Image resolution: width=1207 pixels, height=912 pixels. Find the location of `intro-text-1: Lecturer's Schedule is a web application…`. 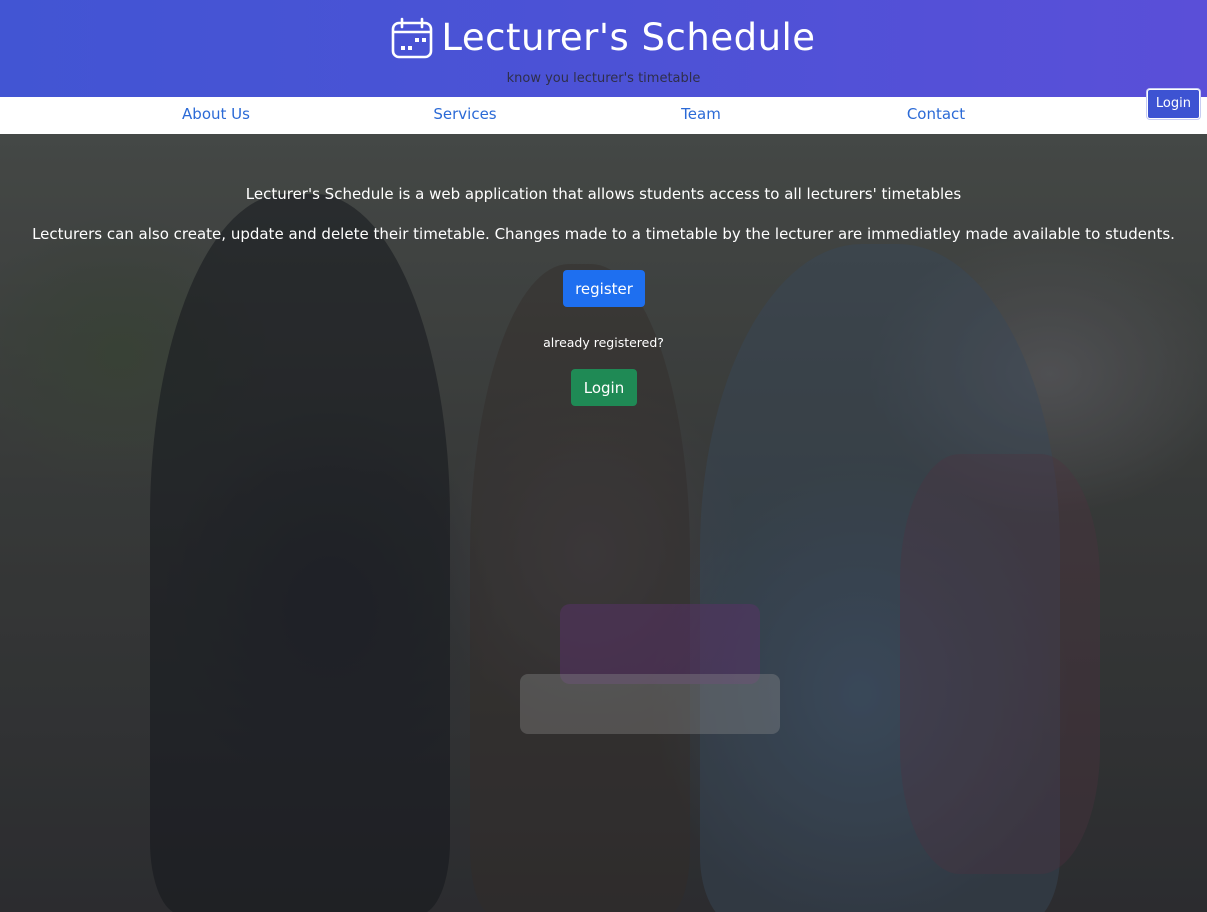

intro-text-1: Lecturer's Schedule is a web application… is located at coordinates (603, 194).